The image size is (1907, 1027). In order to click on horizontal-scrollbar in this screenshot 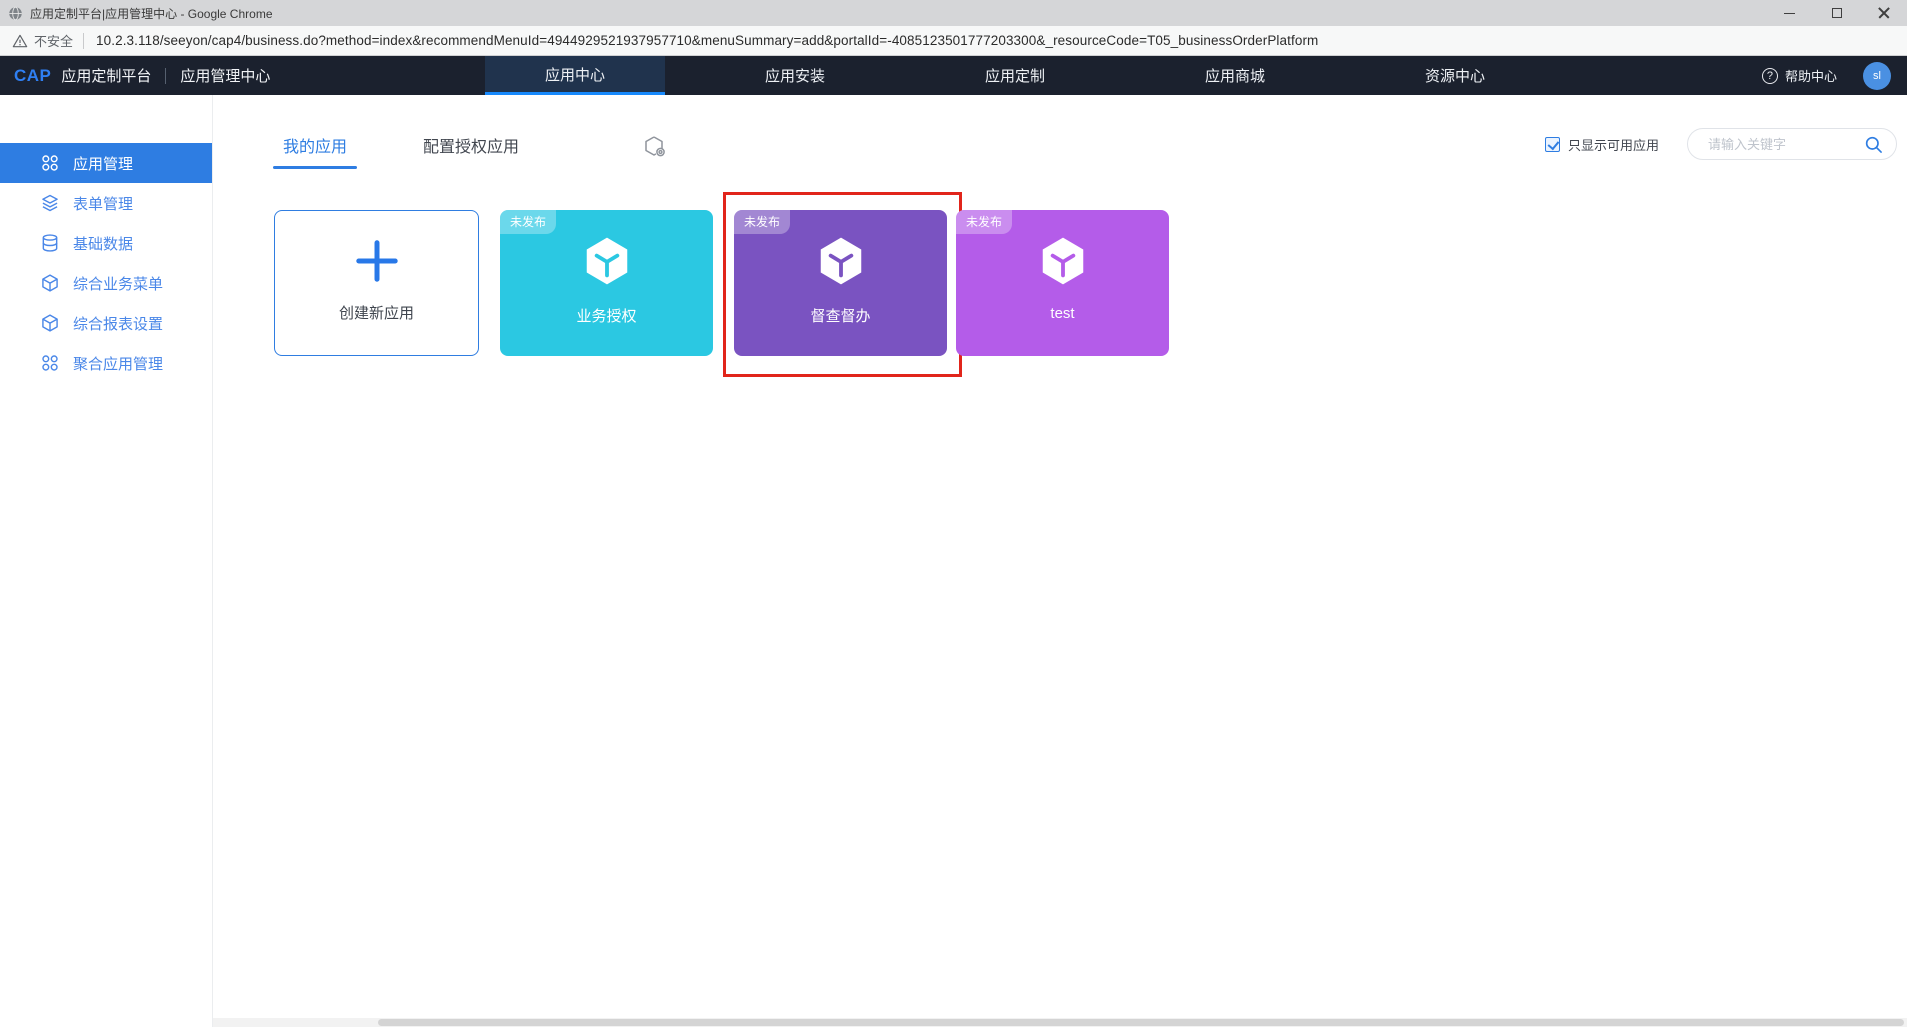, I will do `click(1060, 1022)`.